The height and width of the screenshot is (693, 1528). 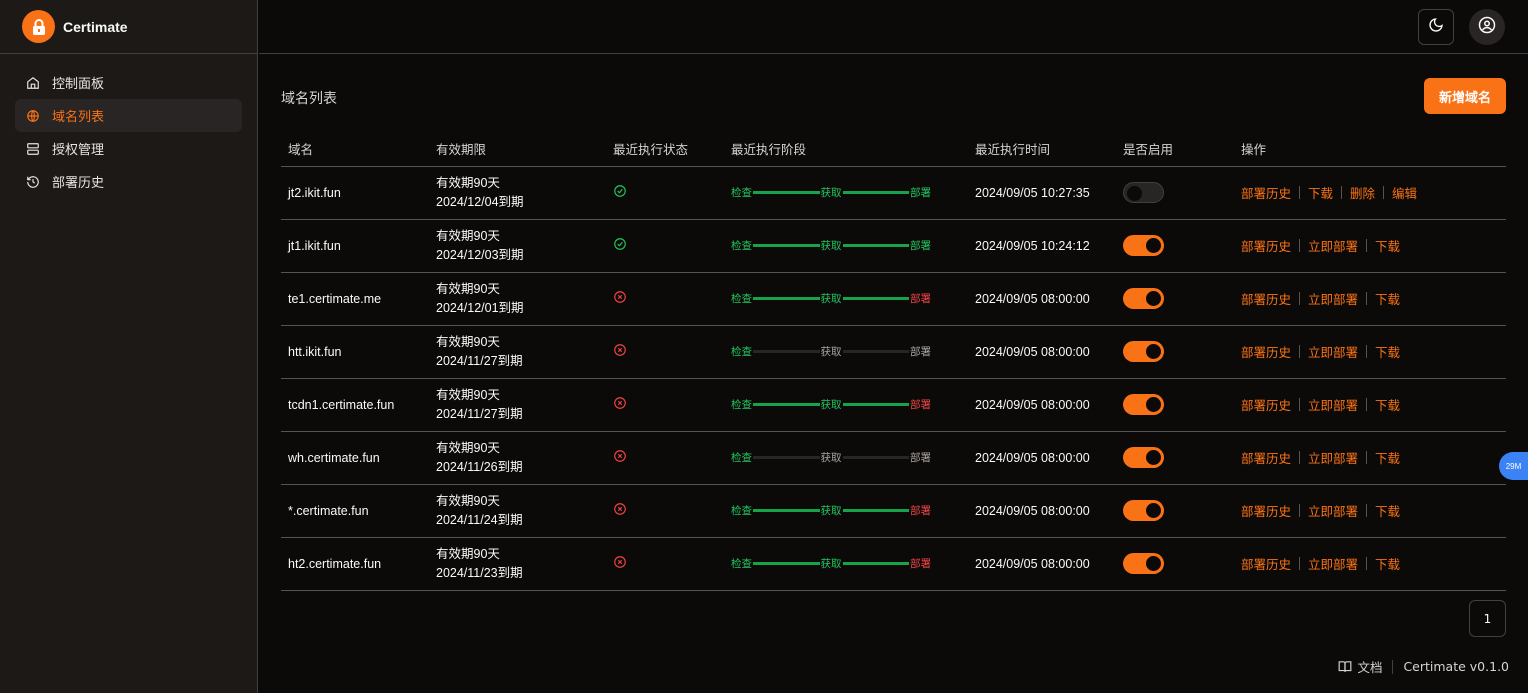 I want to click on expire-date: 2024/12/03到期, so click(x=480, y=254).